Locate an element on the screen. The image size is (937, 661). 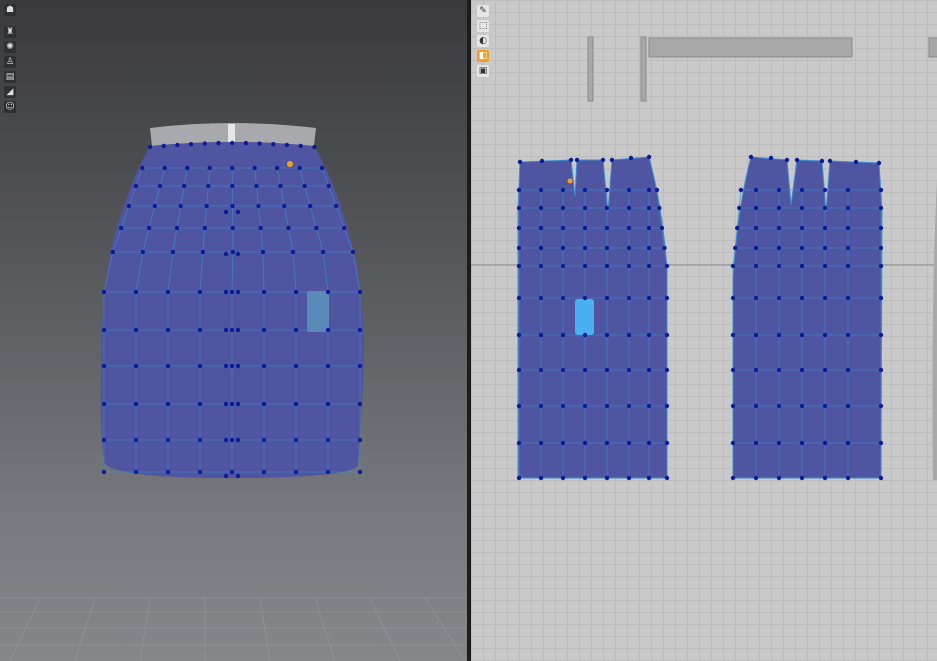
selected-patch-3d is located at coordinates (318, 311).